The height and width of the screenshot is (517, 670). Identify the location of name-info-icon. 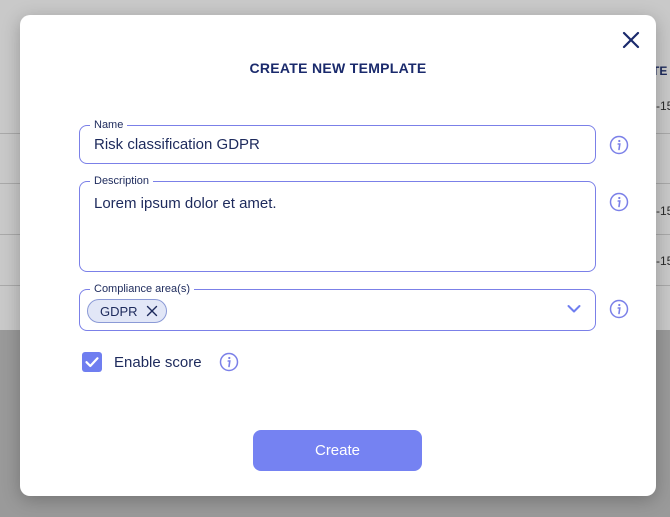
(619, 145).